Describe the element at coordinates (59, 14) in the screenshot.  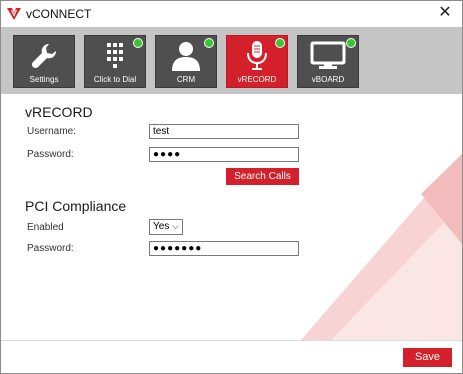
I see `window-title: vCONNECT` at that location.